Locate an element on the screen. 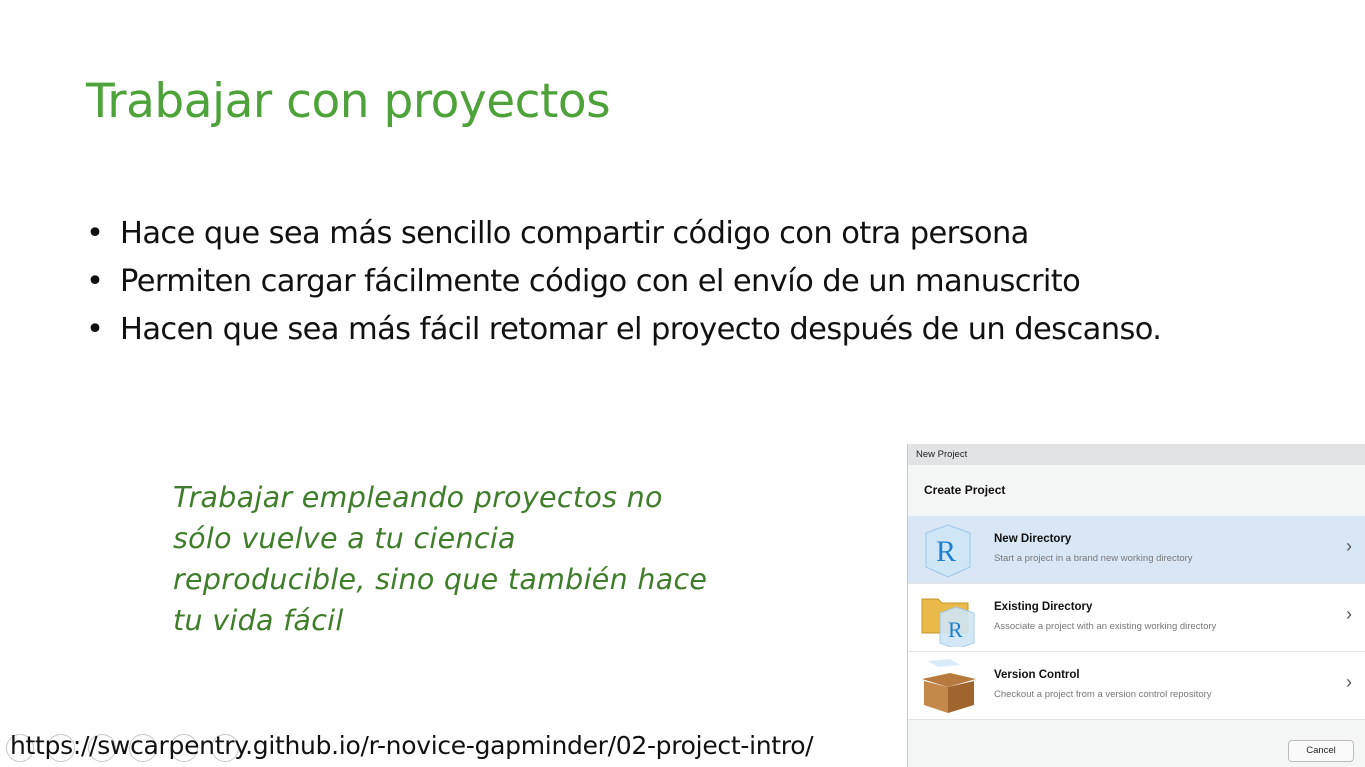 The width and height of the screenshot is (1365, 767). box-icon is located at coordinates (949, 686).